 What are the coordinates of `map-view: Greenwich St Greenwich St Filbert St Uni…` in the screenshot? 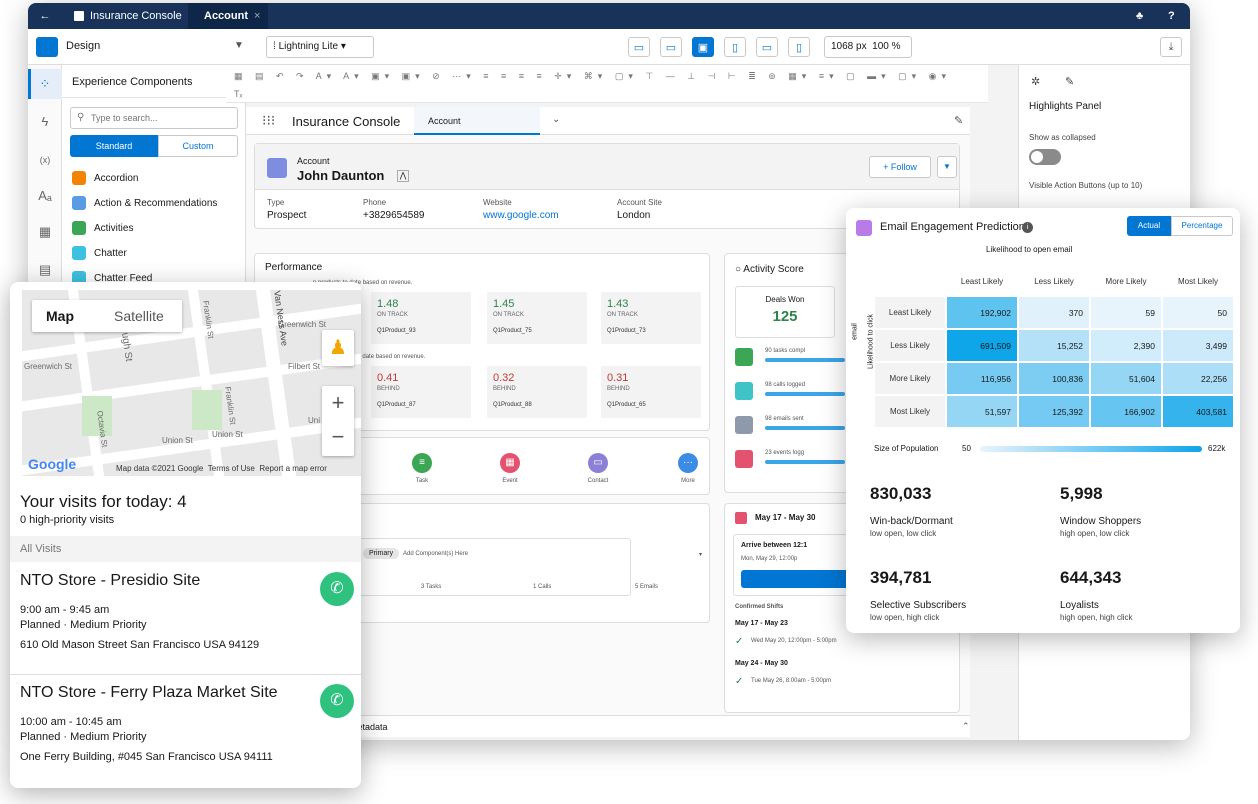 It's located at (191, 383).